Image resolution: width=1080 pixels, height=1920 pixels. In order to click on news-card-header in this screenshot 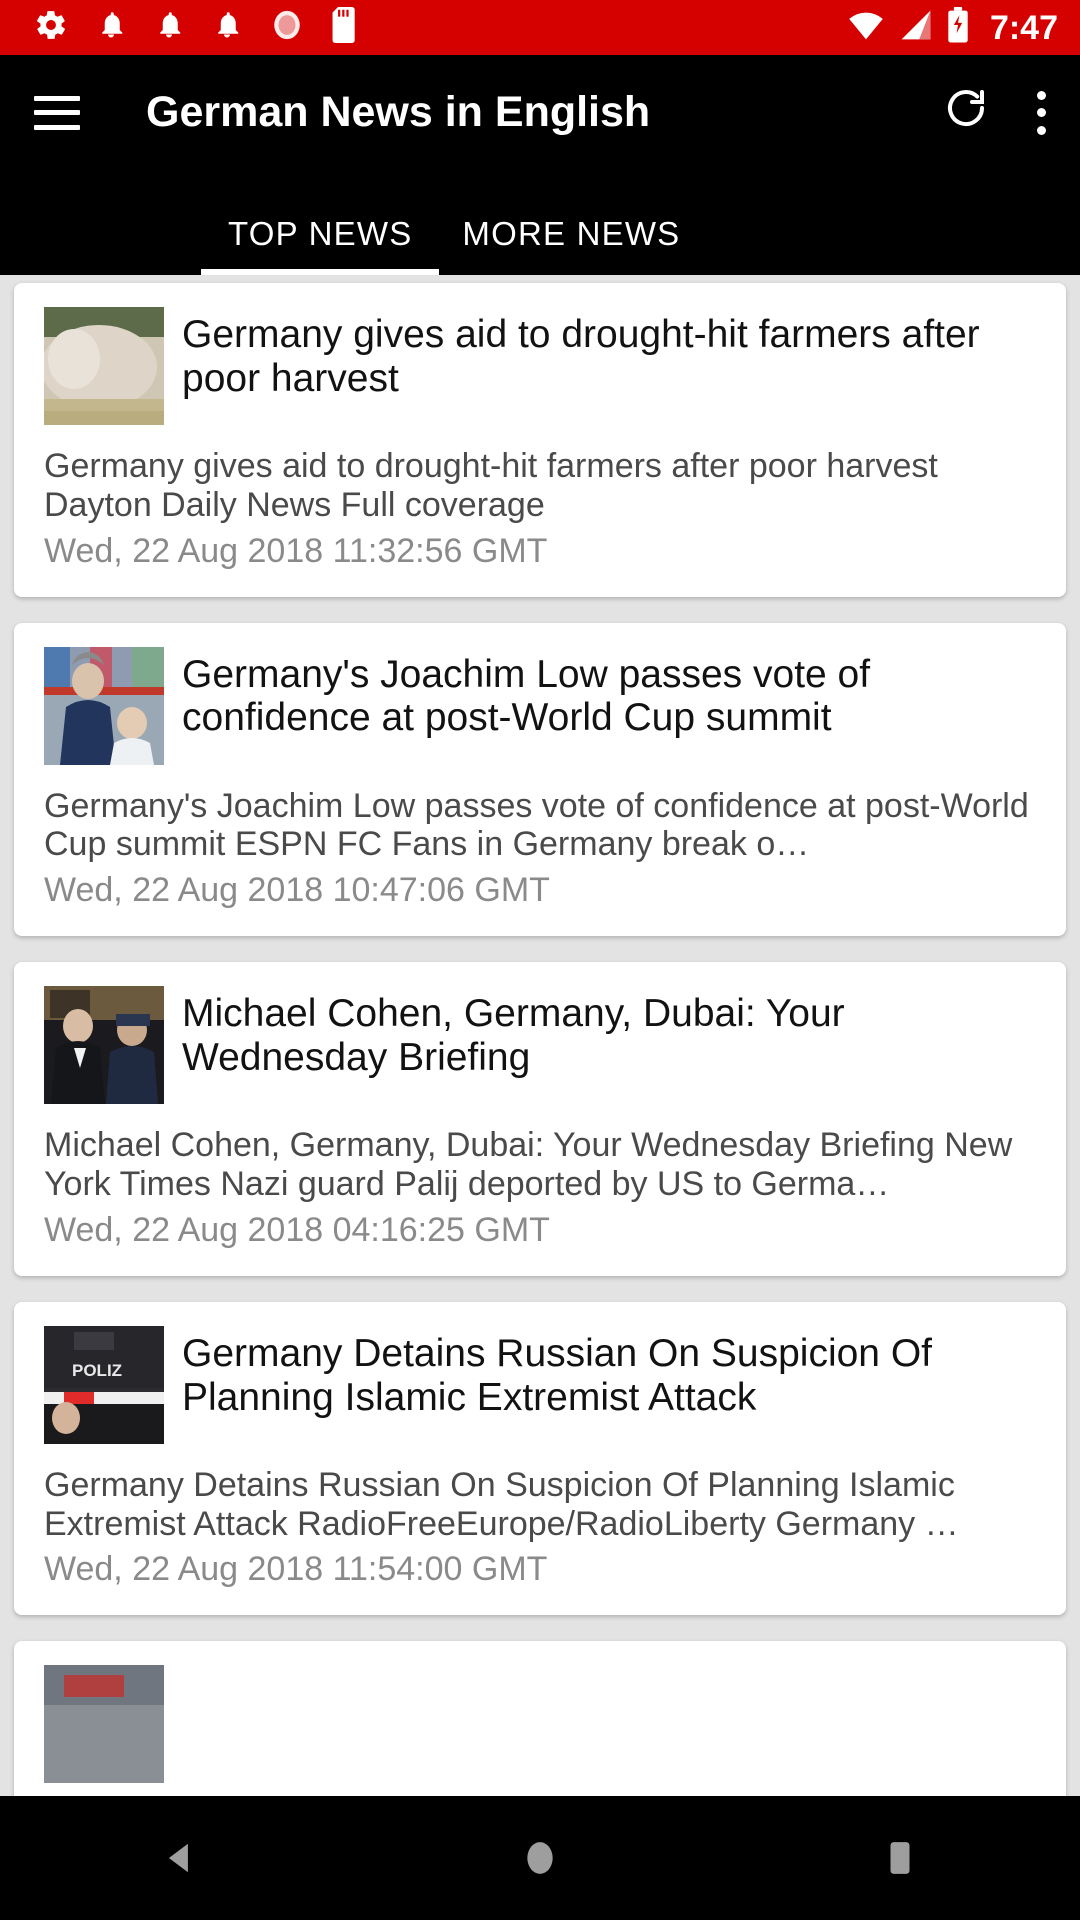, I will do `click(540, 1722)`.